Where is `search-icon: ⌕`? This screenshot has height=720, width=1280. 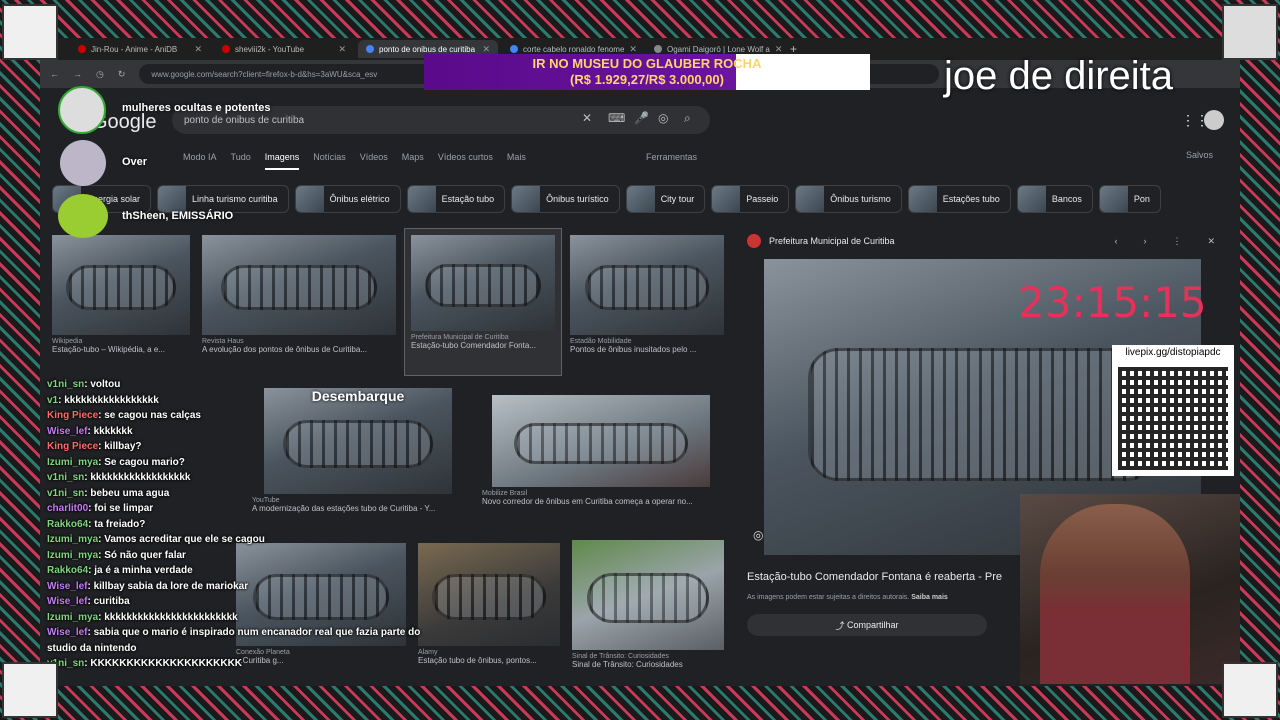 search-icon: ⌕ is located at coordinates (687, 118).